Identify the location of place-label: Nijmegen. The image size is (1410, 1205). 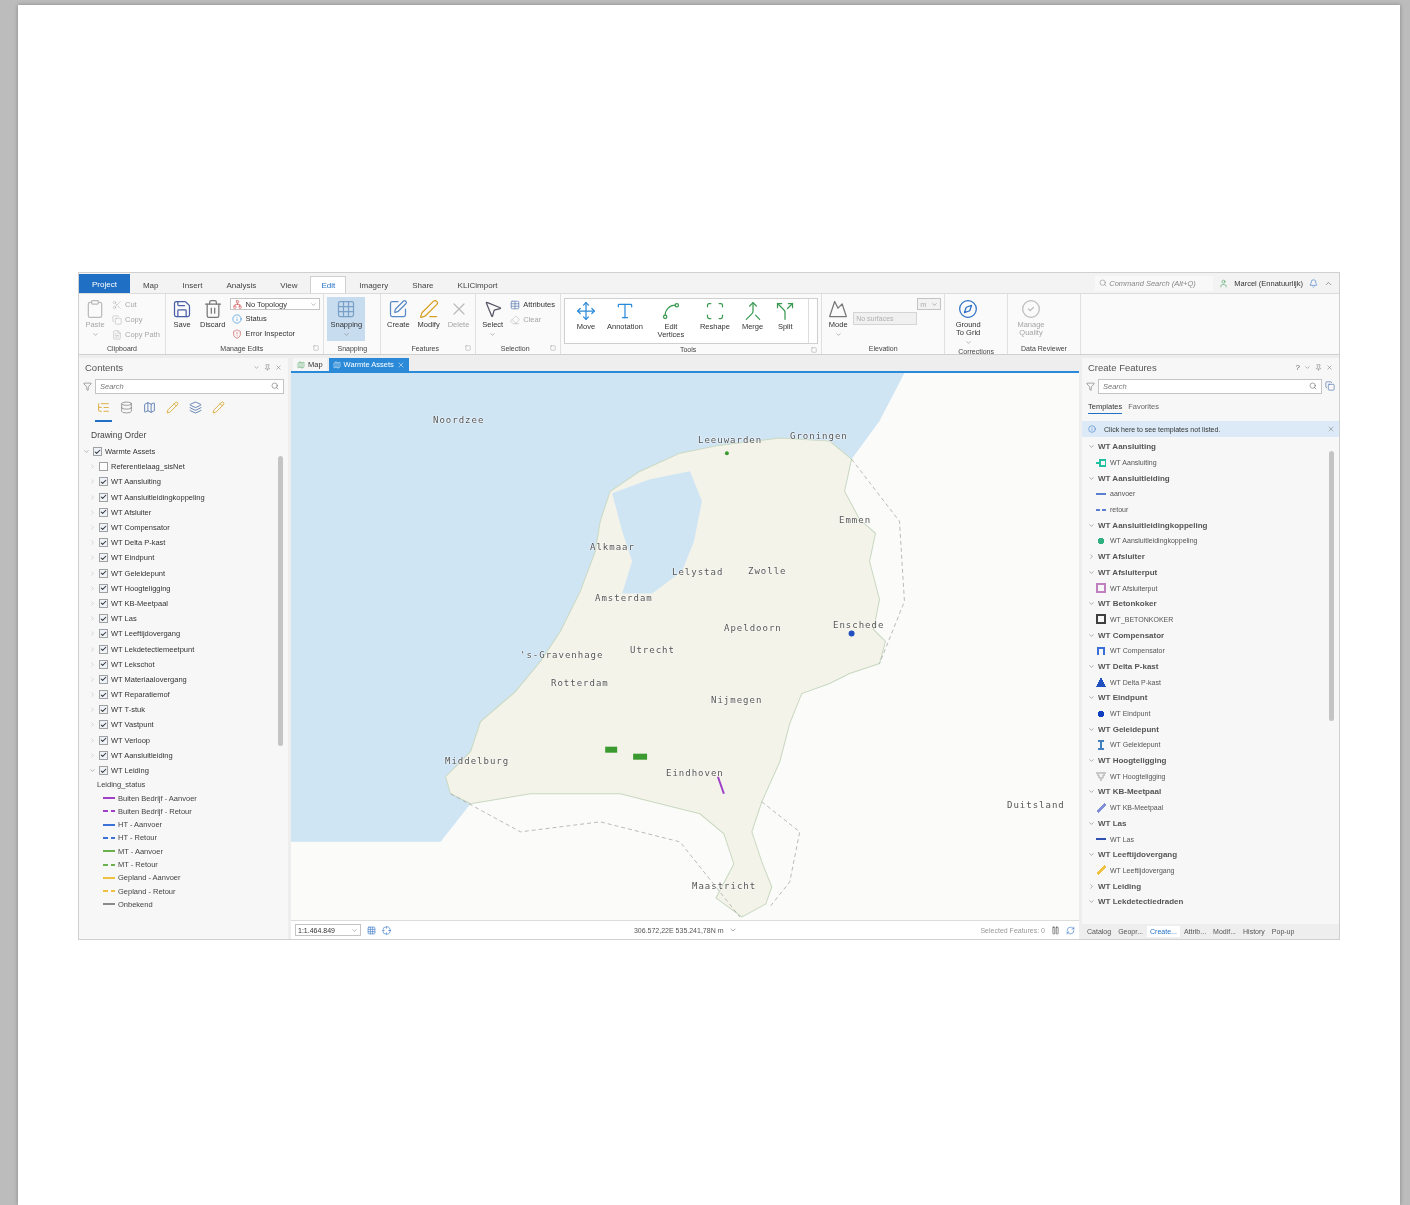
(737, 700).